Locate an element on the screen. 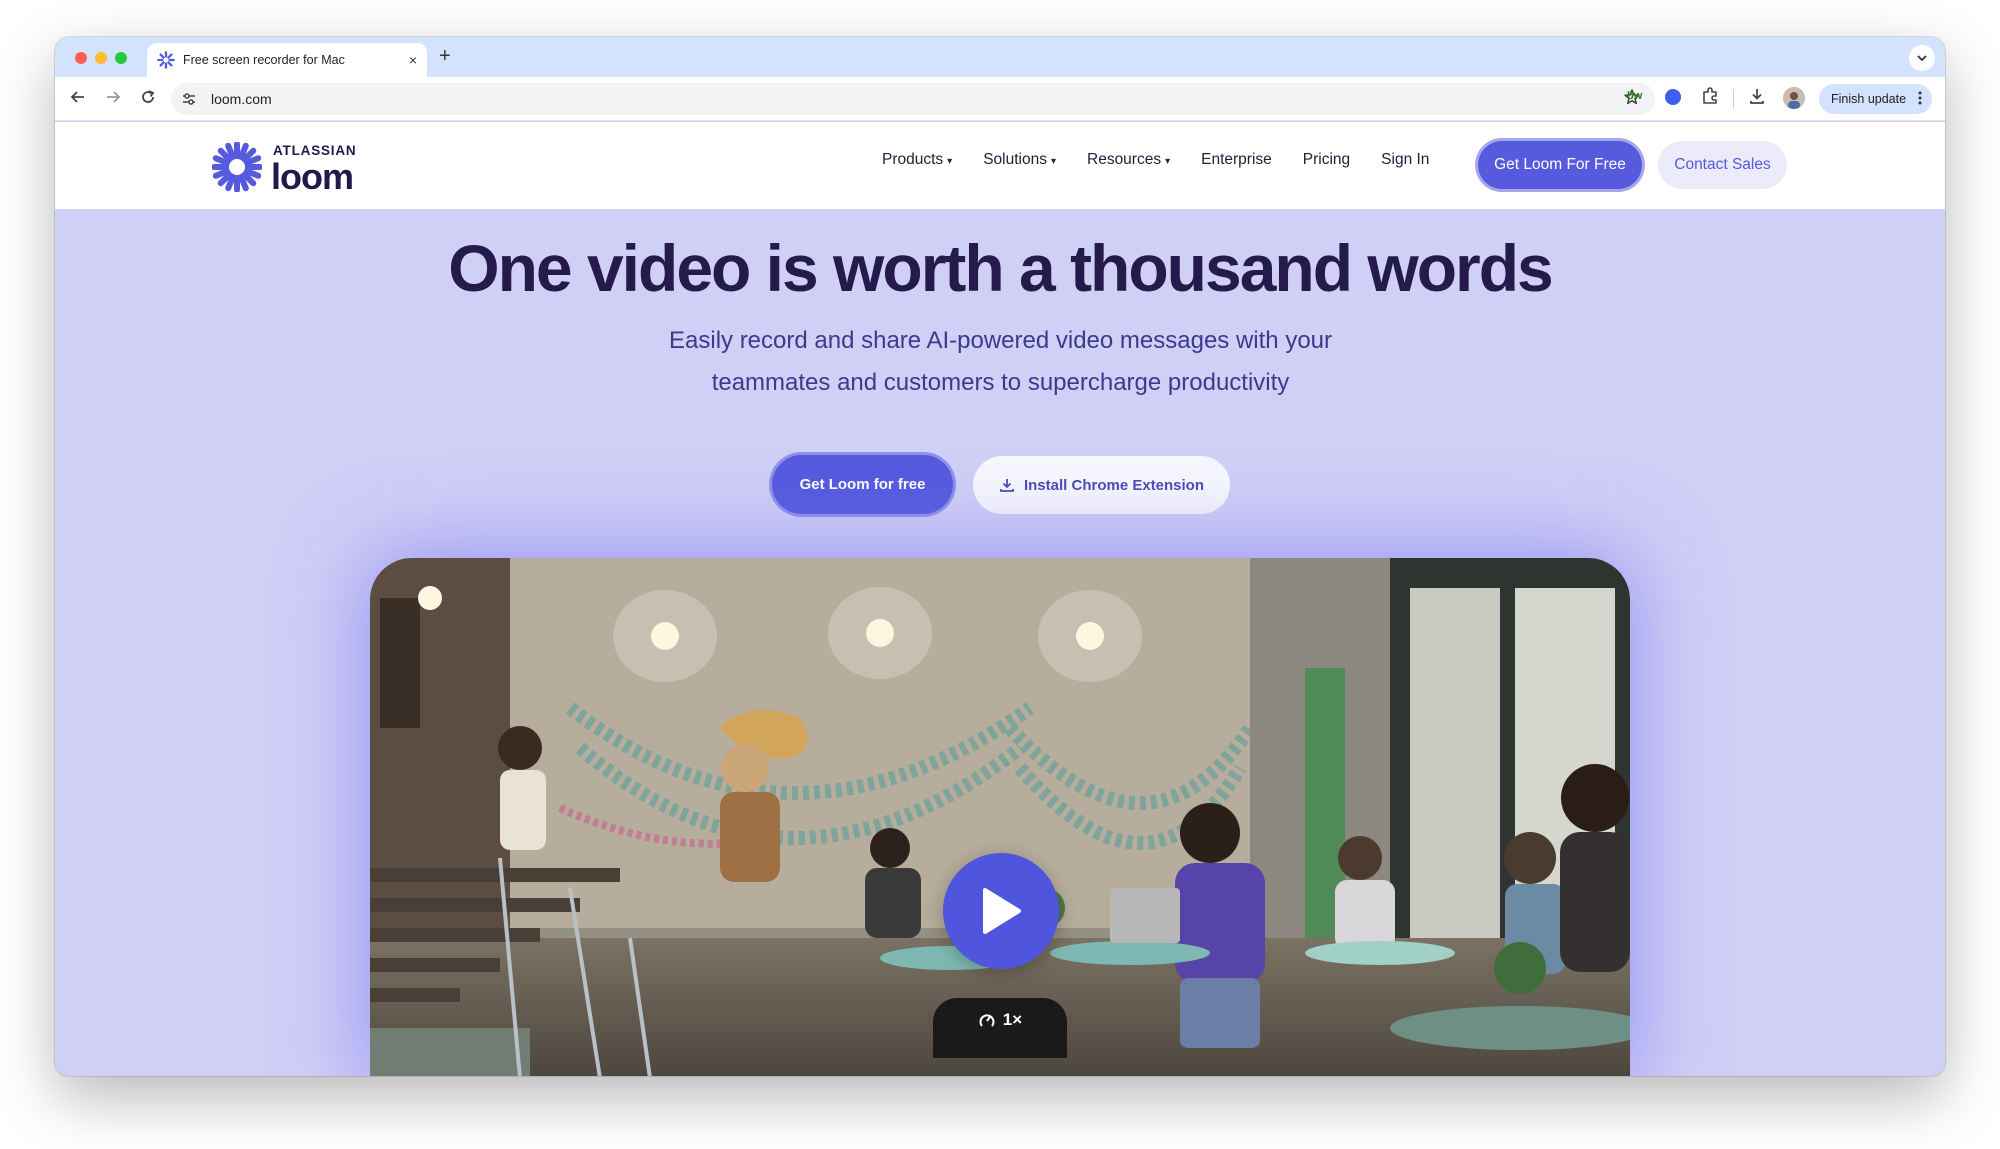 This screenshot has width=2000, height=1149. tab-close-icon: × is located at coordinates (413, 60).